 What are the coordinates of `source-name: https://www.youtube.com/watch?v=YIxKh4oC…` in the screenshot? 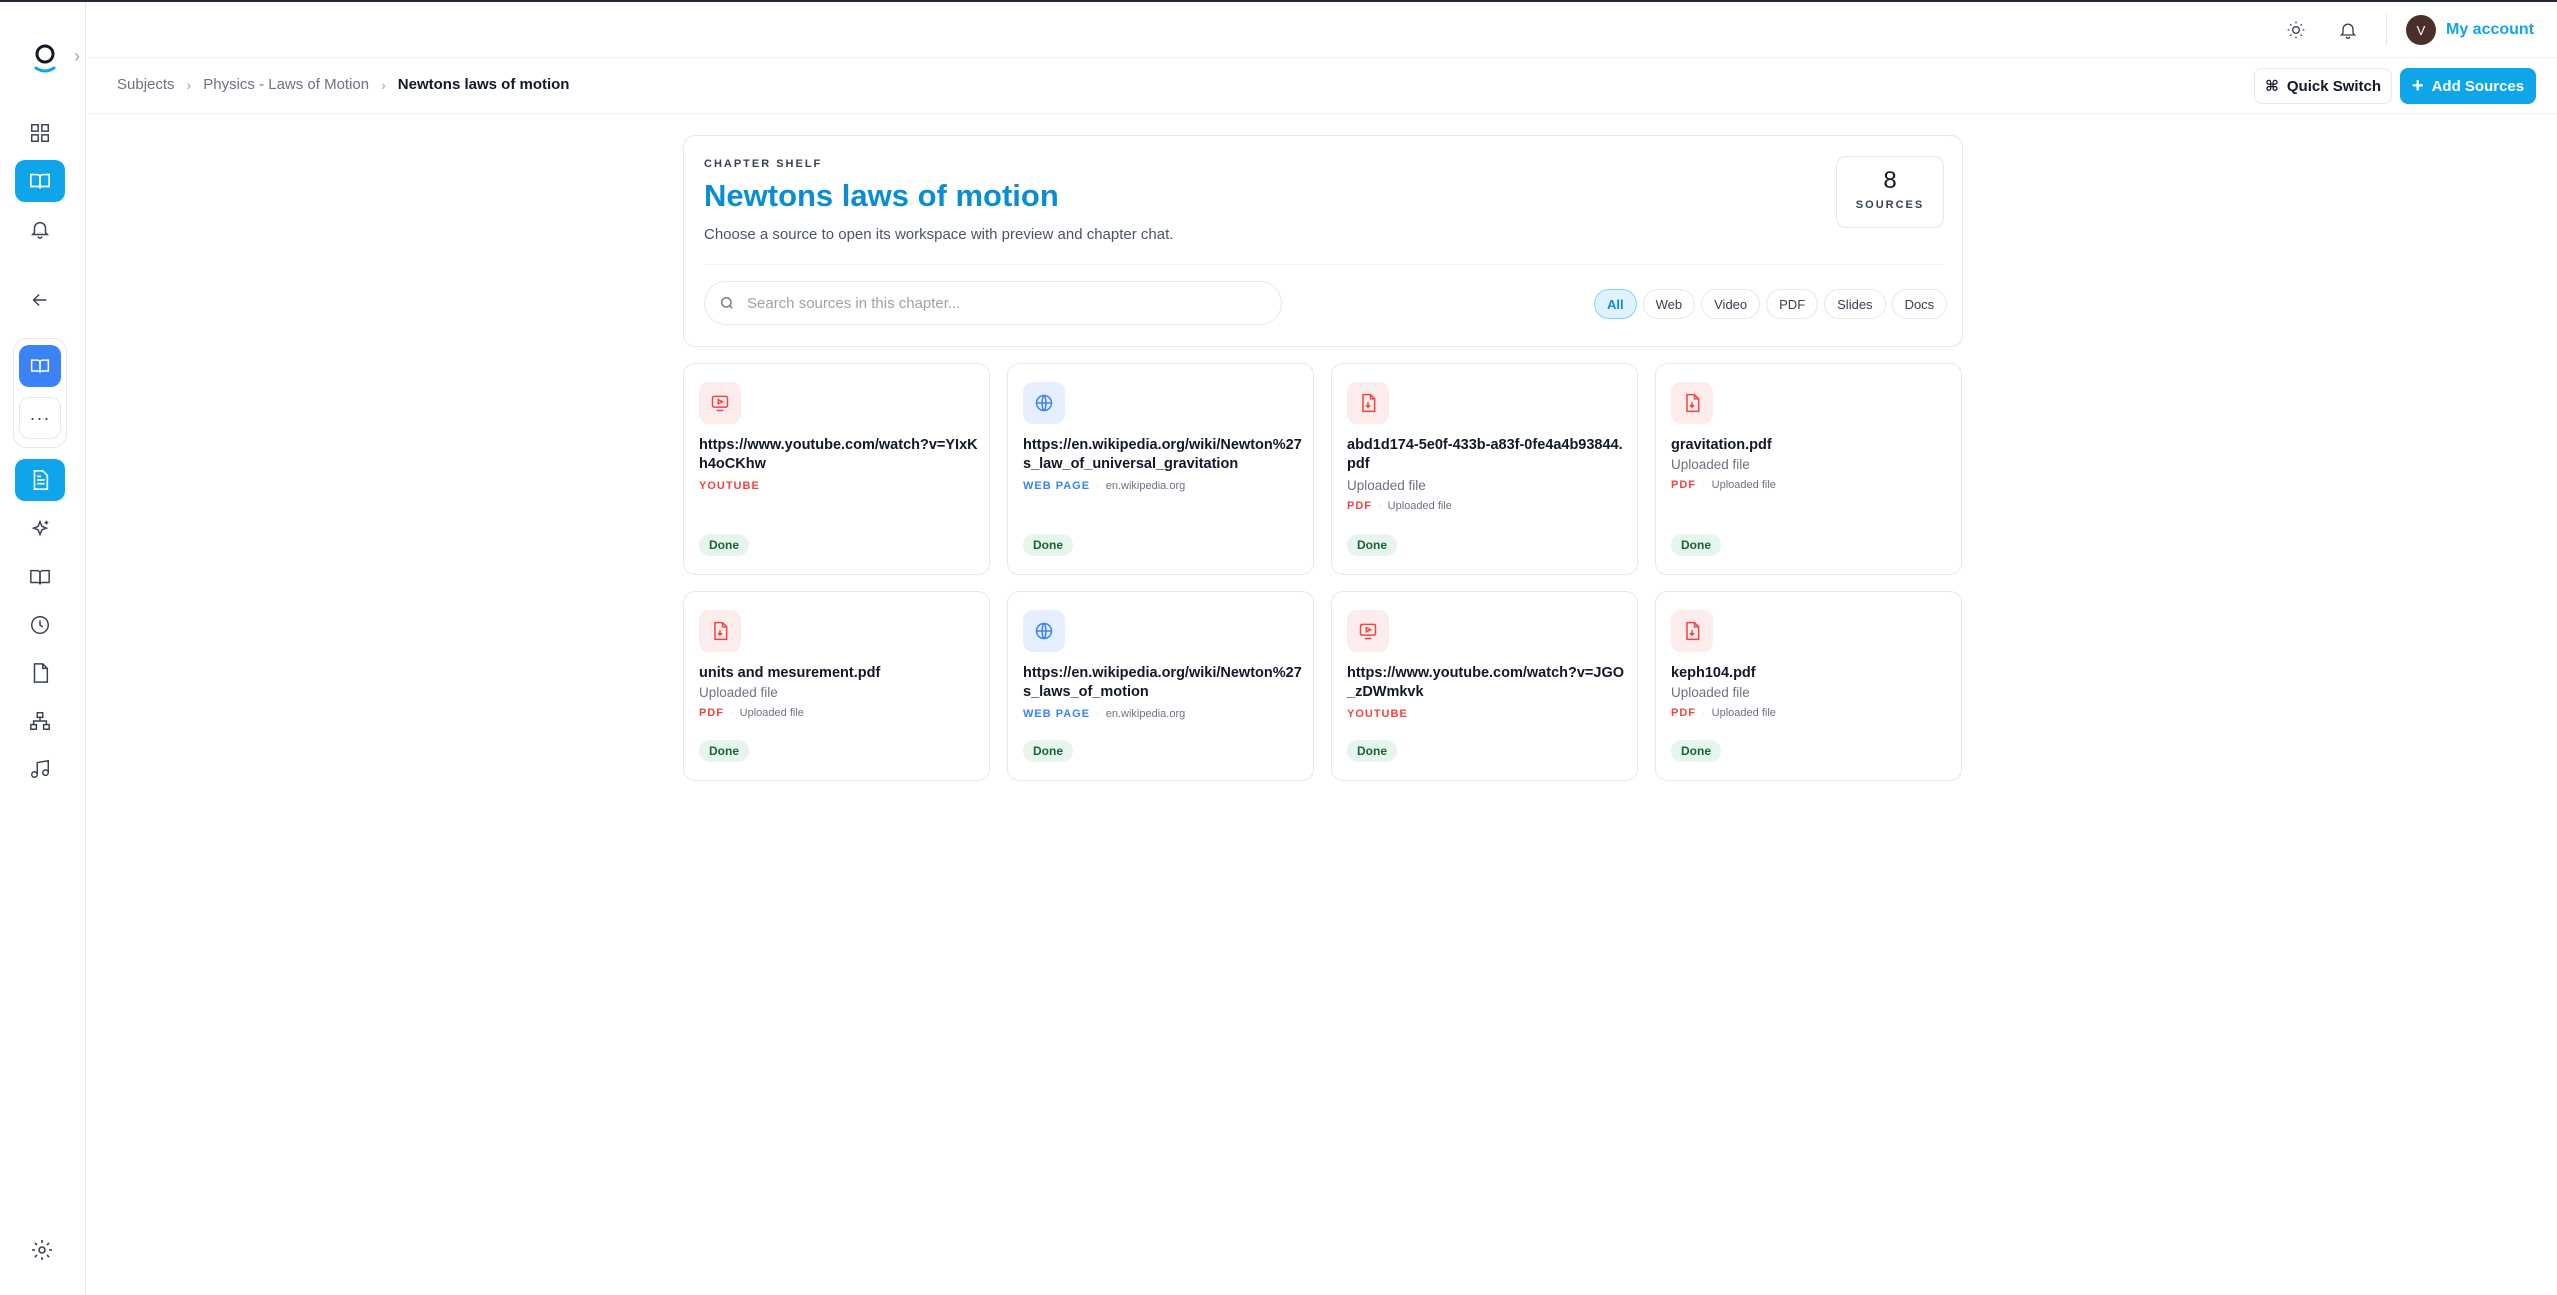 It's located at (838, 454).